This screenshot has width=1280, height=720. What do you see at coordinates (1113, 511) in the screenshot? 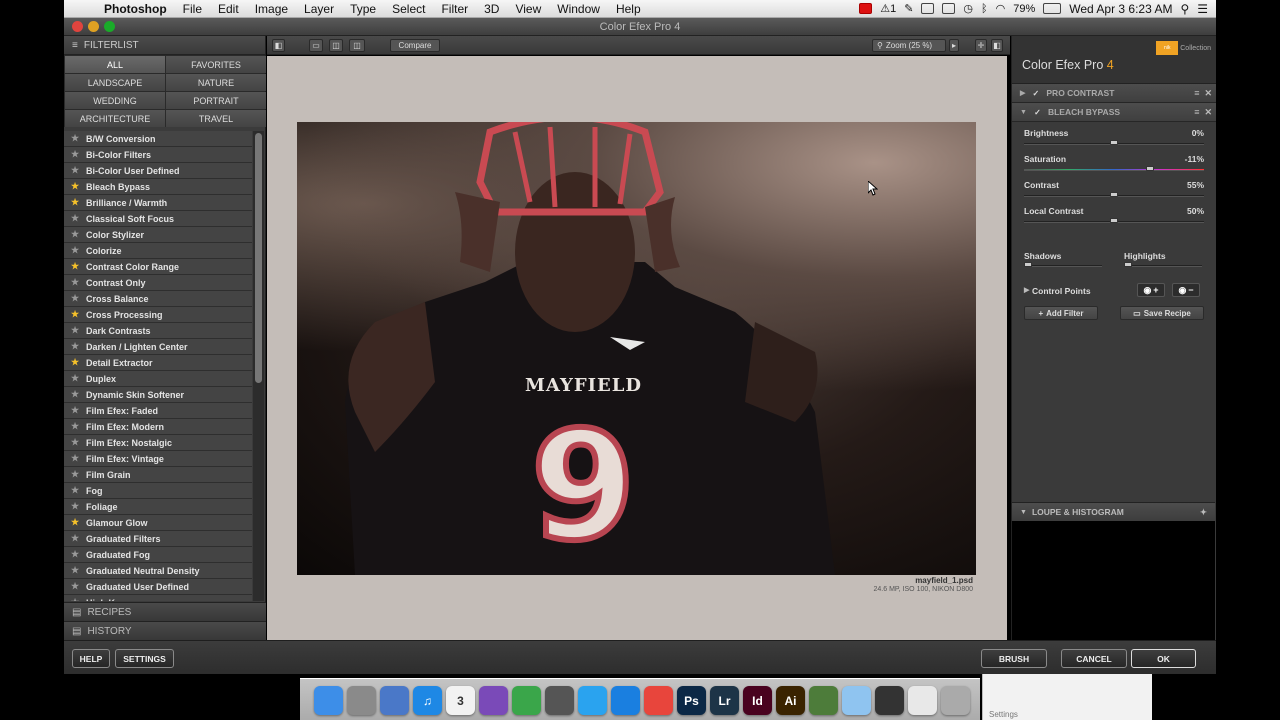
I see `loupe-histogram-header: ▼ LOUPE & HISTOGRAM ✦` at bounding box center [1113, 511].